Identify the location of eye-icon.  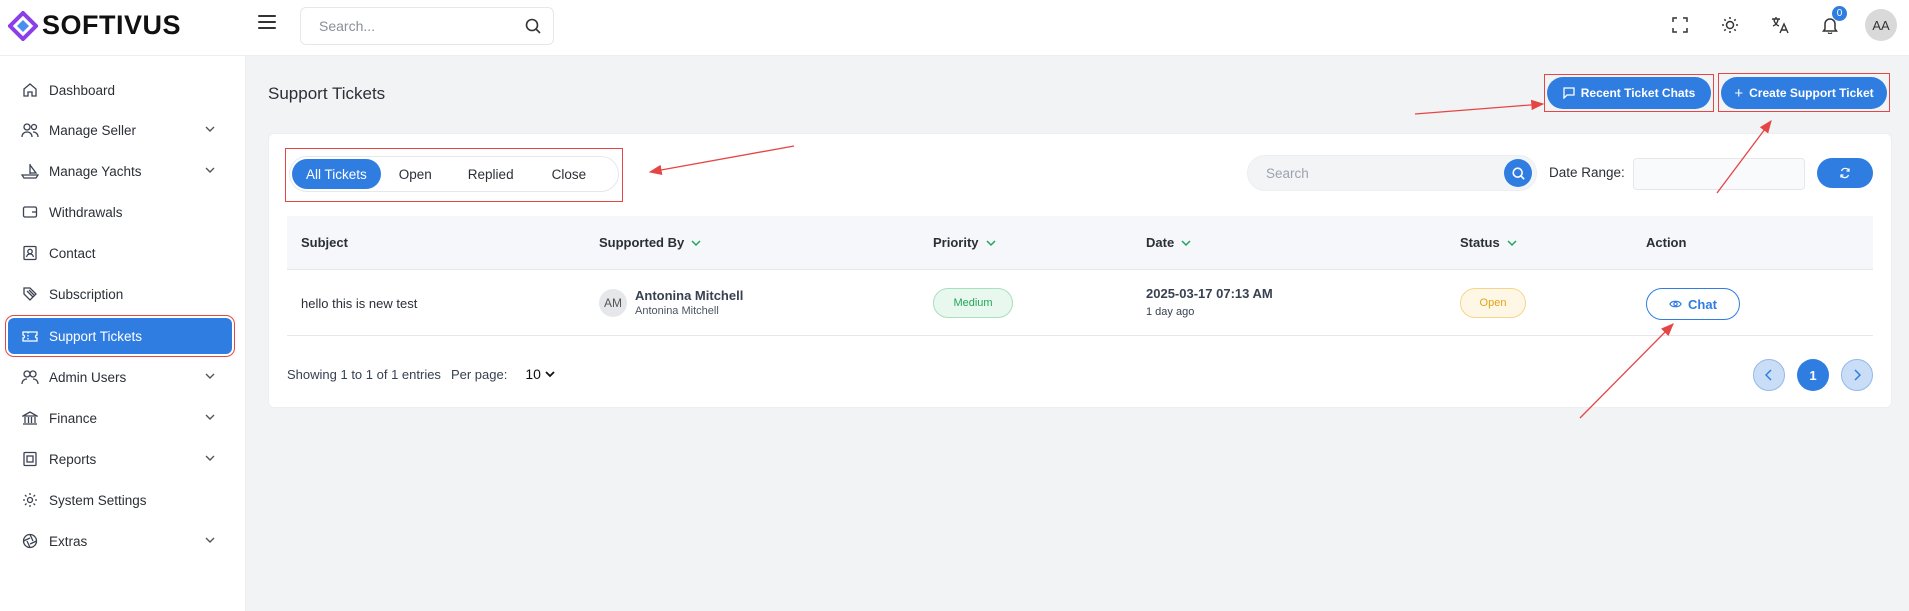
(1675, 304).